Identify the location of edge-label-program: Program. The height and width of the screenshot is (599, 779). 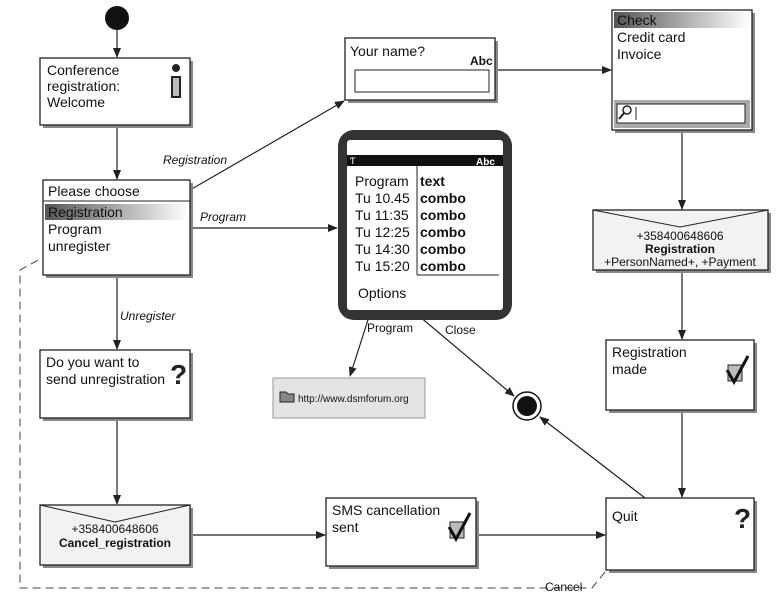
(223, 217).